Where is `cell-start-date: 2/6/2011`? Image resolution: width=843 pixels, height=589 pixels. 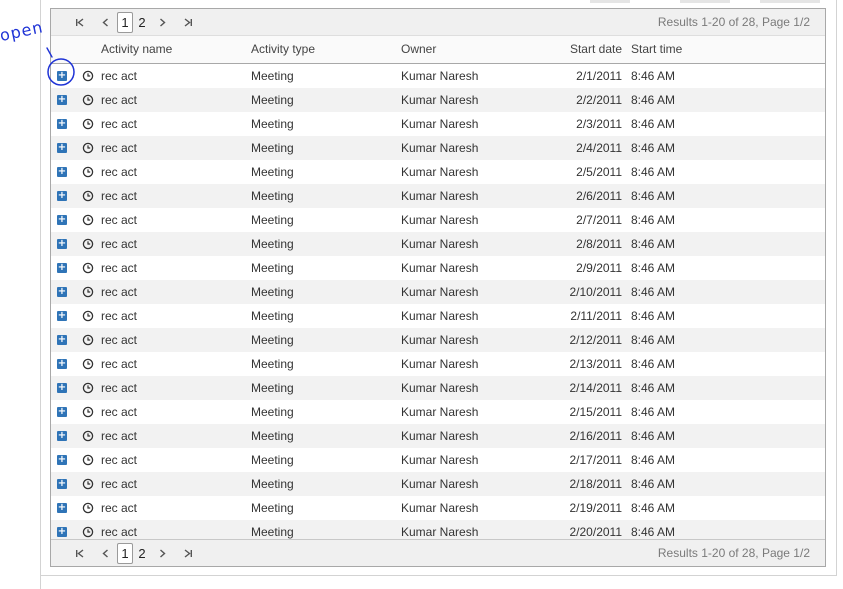
cell-start-date: 2/6/2011 is located at coordinates (599, 196).